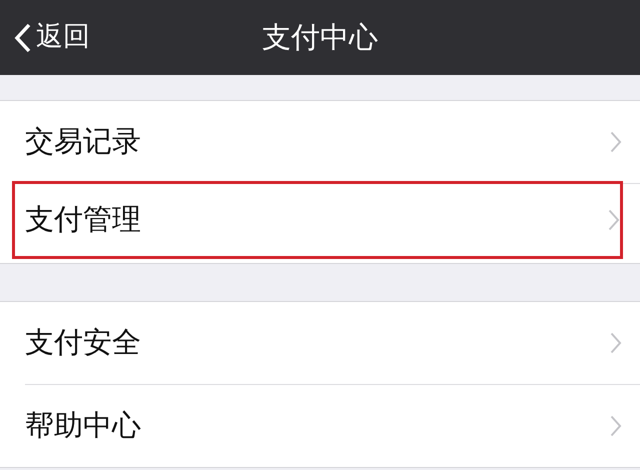 The width and height of the screenshot is (640, 470). What do you see at coordinates (320, 37) in the screenshot?
I see `page-title: 支付中心` at bounding box center [320, 37].